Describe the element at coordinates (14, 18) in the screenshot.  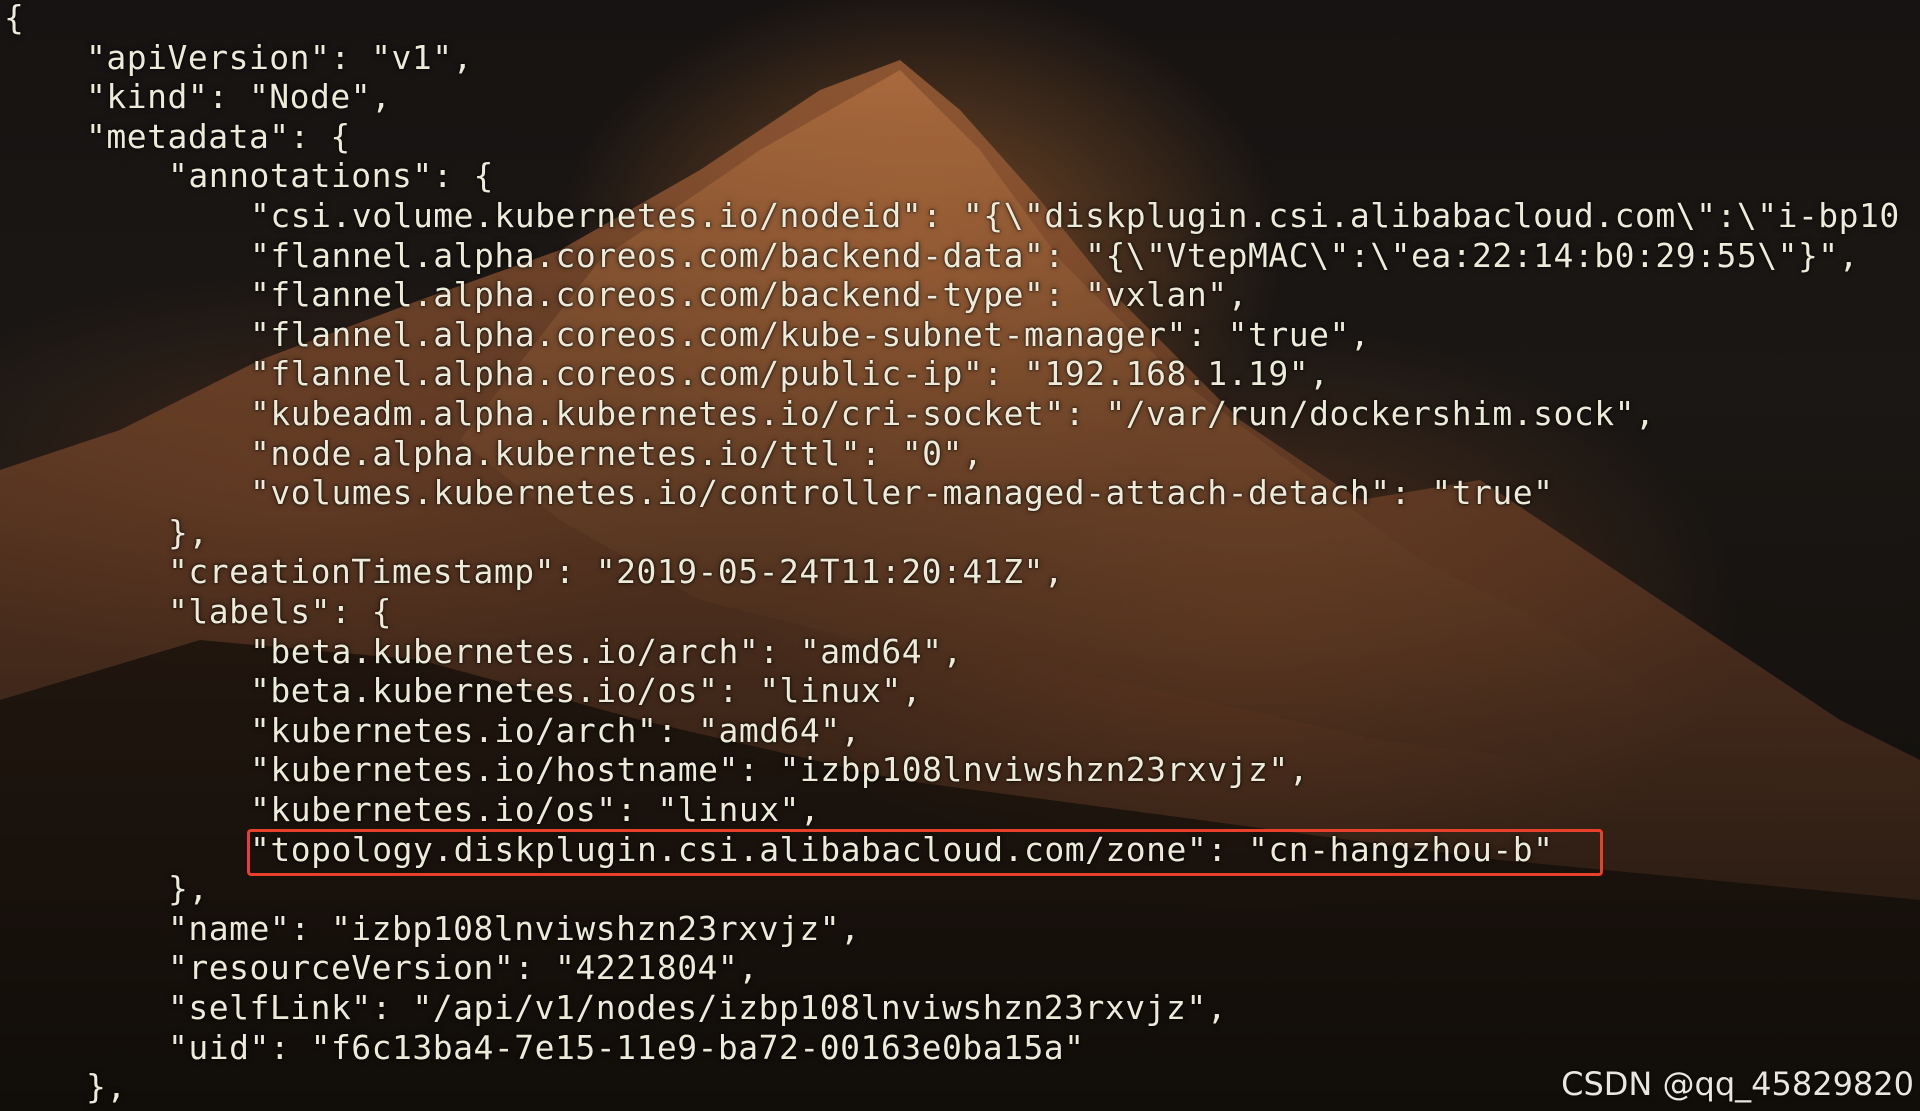
I see `code-line: {` at that location.